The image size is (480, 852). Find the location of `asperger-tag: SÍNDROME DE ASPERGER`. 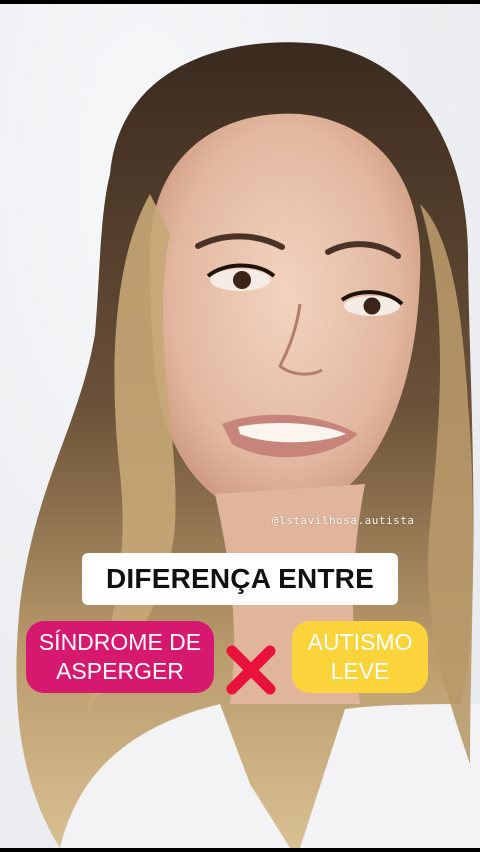

asperger-tag: SÍNDROME DE ASPERGER is located at coordinates (120, 657).